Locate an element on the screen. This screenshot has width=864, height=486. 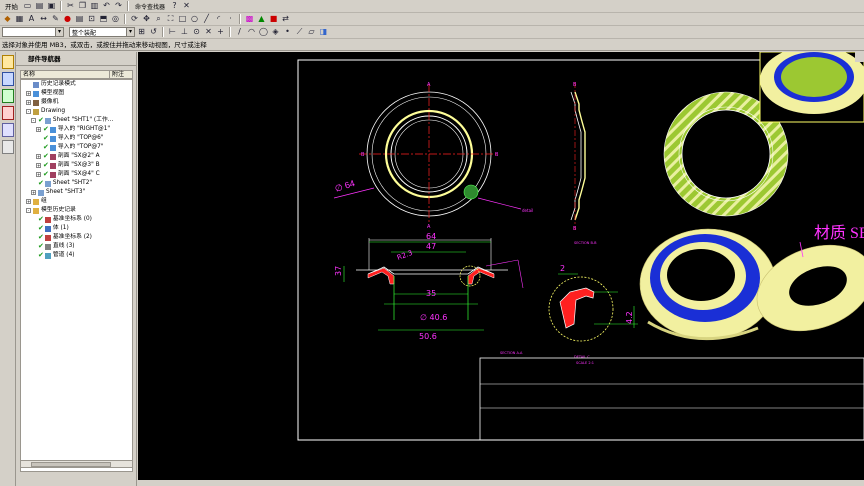
snap-circle-icon: ◯ is located at coordinates (263, 32).